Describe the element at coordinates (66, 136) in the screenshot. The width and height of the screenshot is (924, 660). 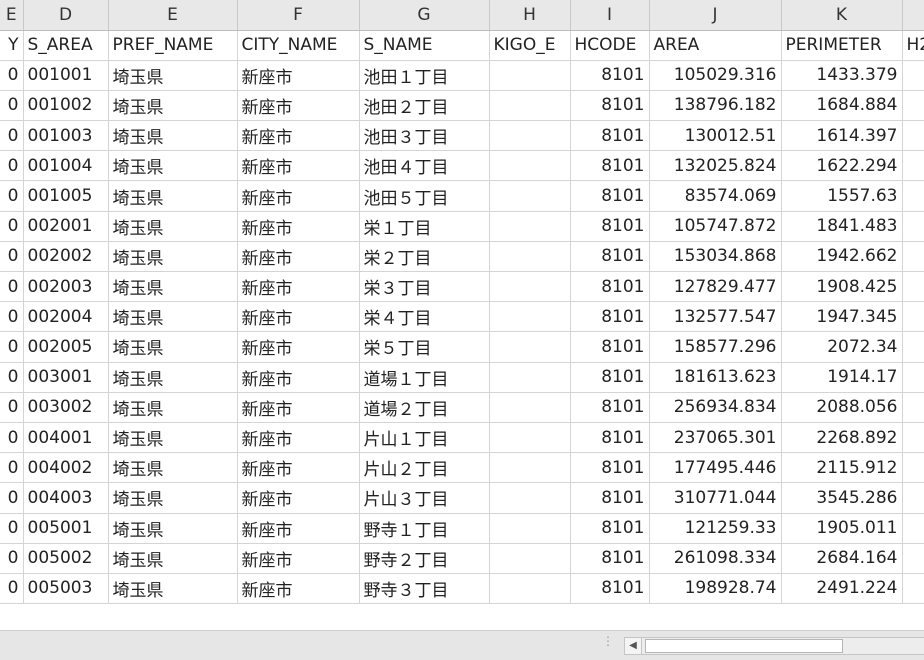
I see `cell: 001003` at that location.